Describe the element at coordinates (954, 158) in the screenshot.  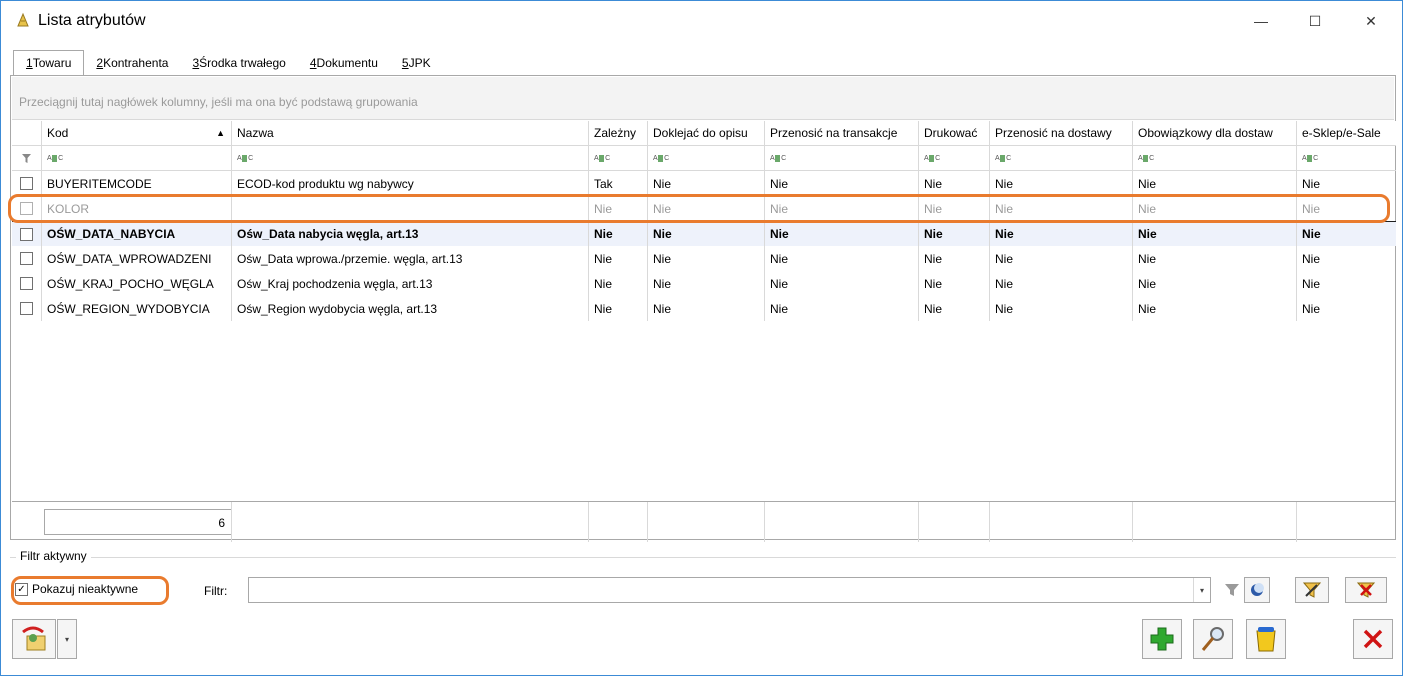
I see `filter-cell-drukowac: AC` at that location.